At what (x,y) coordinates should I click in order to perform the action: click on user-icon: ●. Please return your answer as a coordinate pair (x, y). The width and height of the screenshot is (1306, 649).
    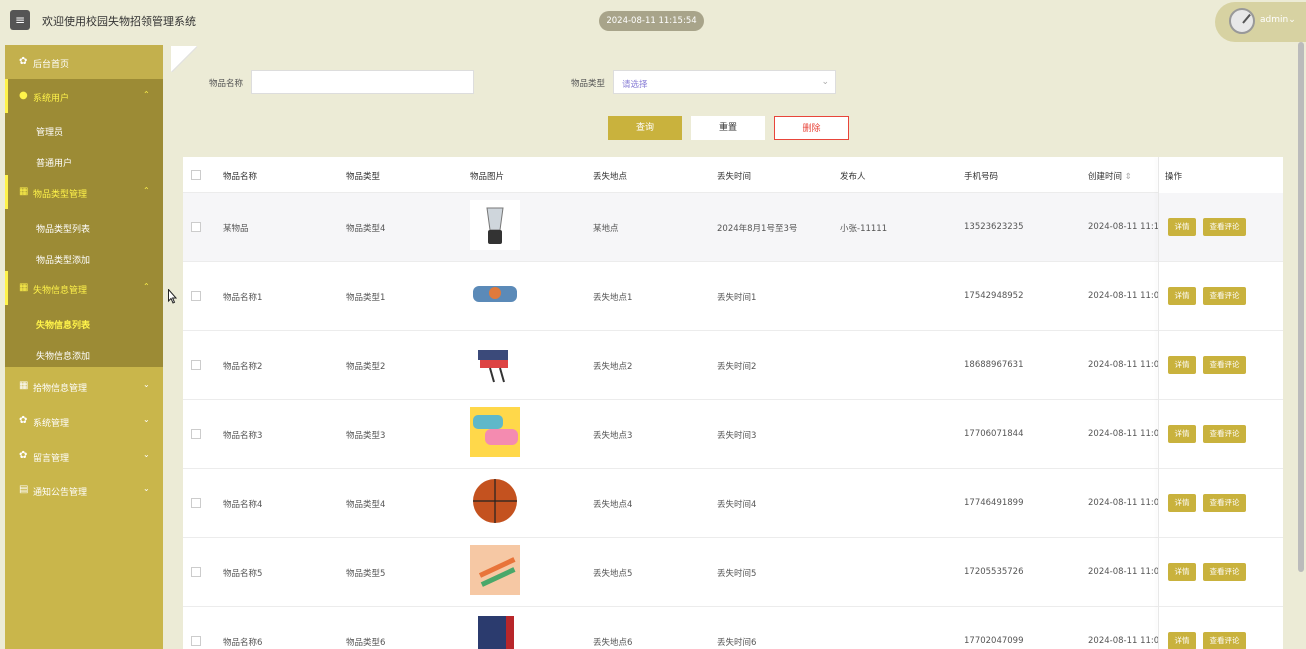
    Looking at the image, I should click on (23, 95).